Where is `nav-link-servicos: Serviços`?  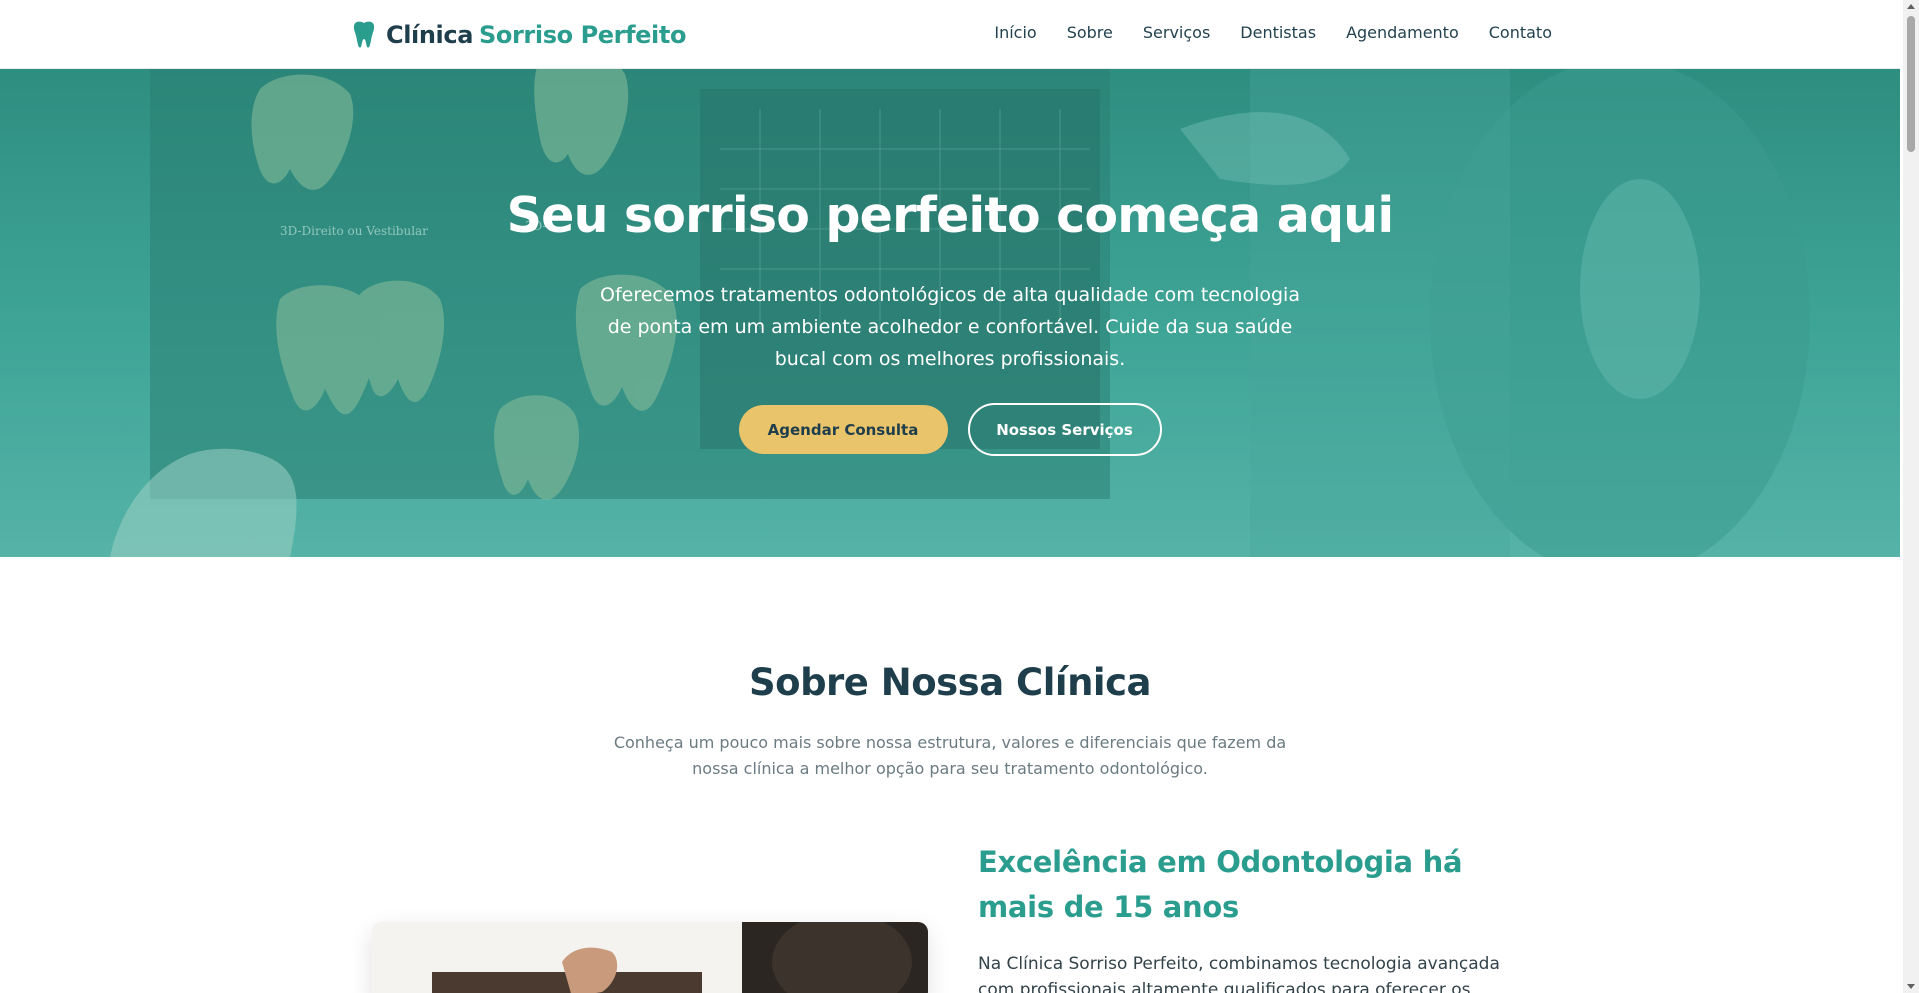 nav-link-servicos: Serviços is located at coordinates (1176, 32).